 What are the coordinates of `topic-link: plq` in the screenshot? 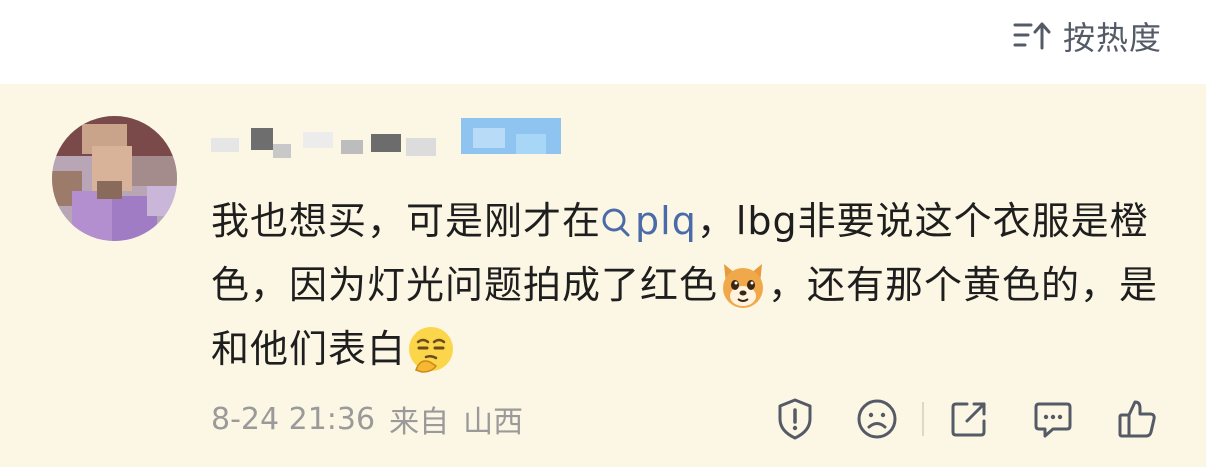 It's located at (649, 221).